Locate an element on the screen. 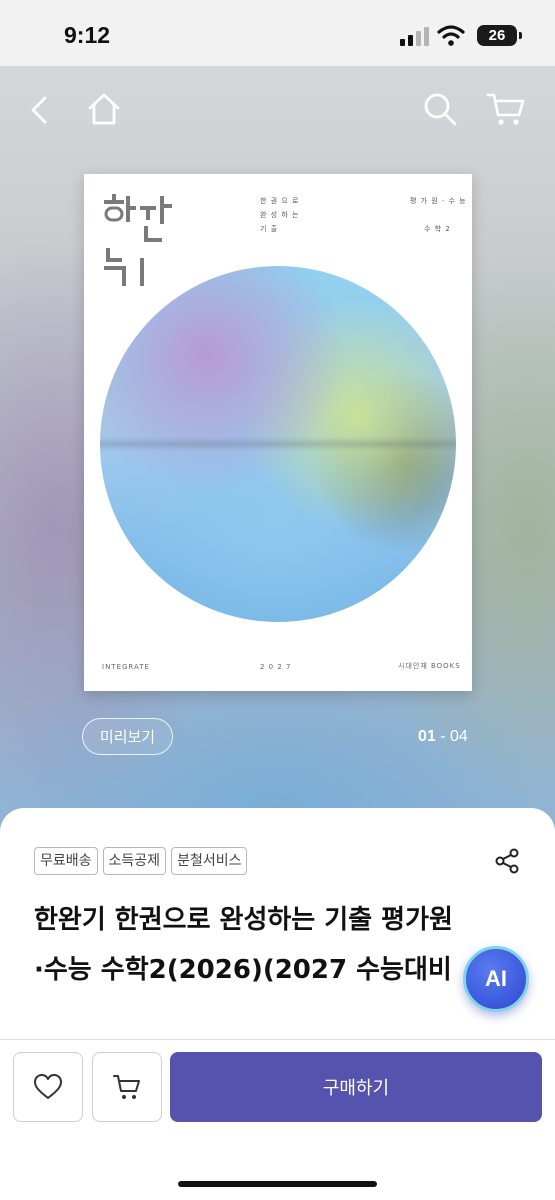 Image resolution: width=555 pixels, height=1200 pixels. preview-button: 미리보기 is located at coordinates (127, 736).